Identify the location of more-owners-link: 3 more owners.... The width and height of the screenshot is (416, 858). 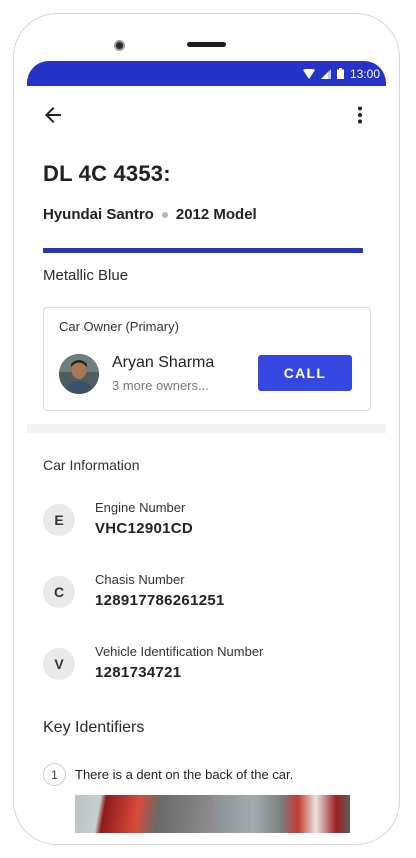
(160, 385).